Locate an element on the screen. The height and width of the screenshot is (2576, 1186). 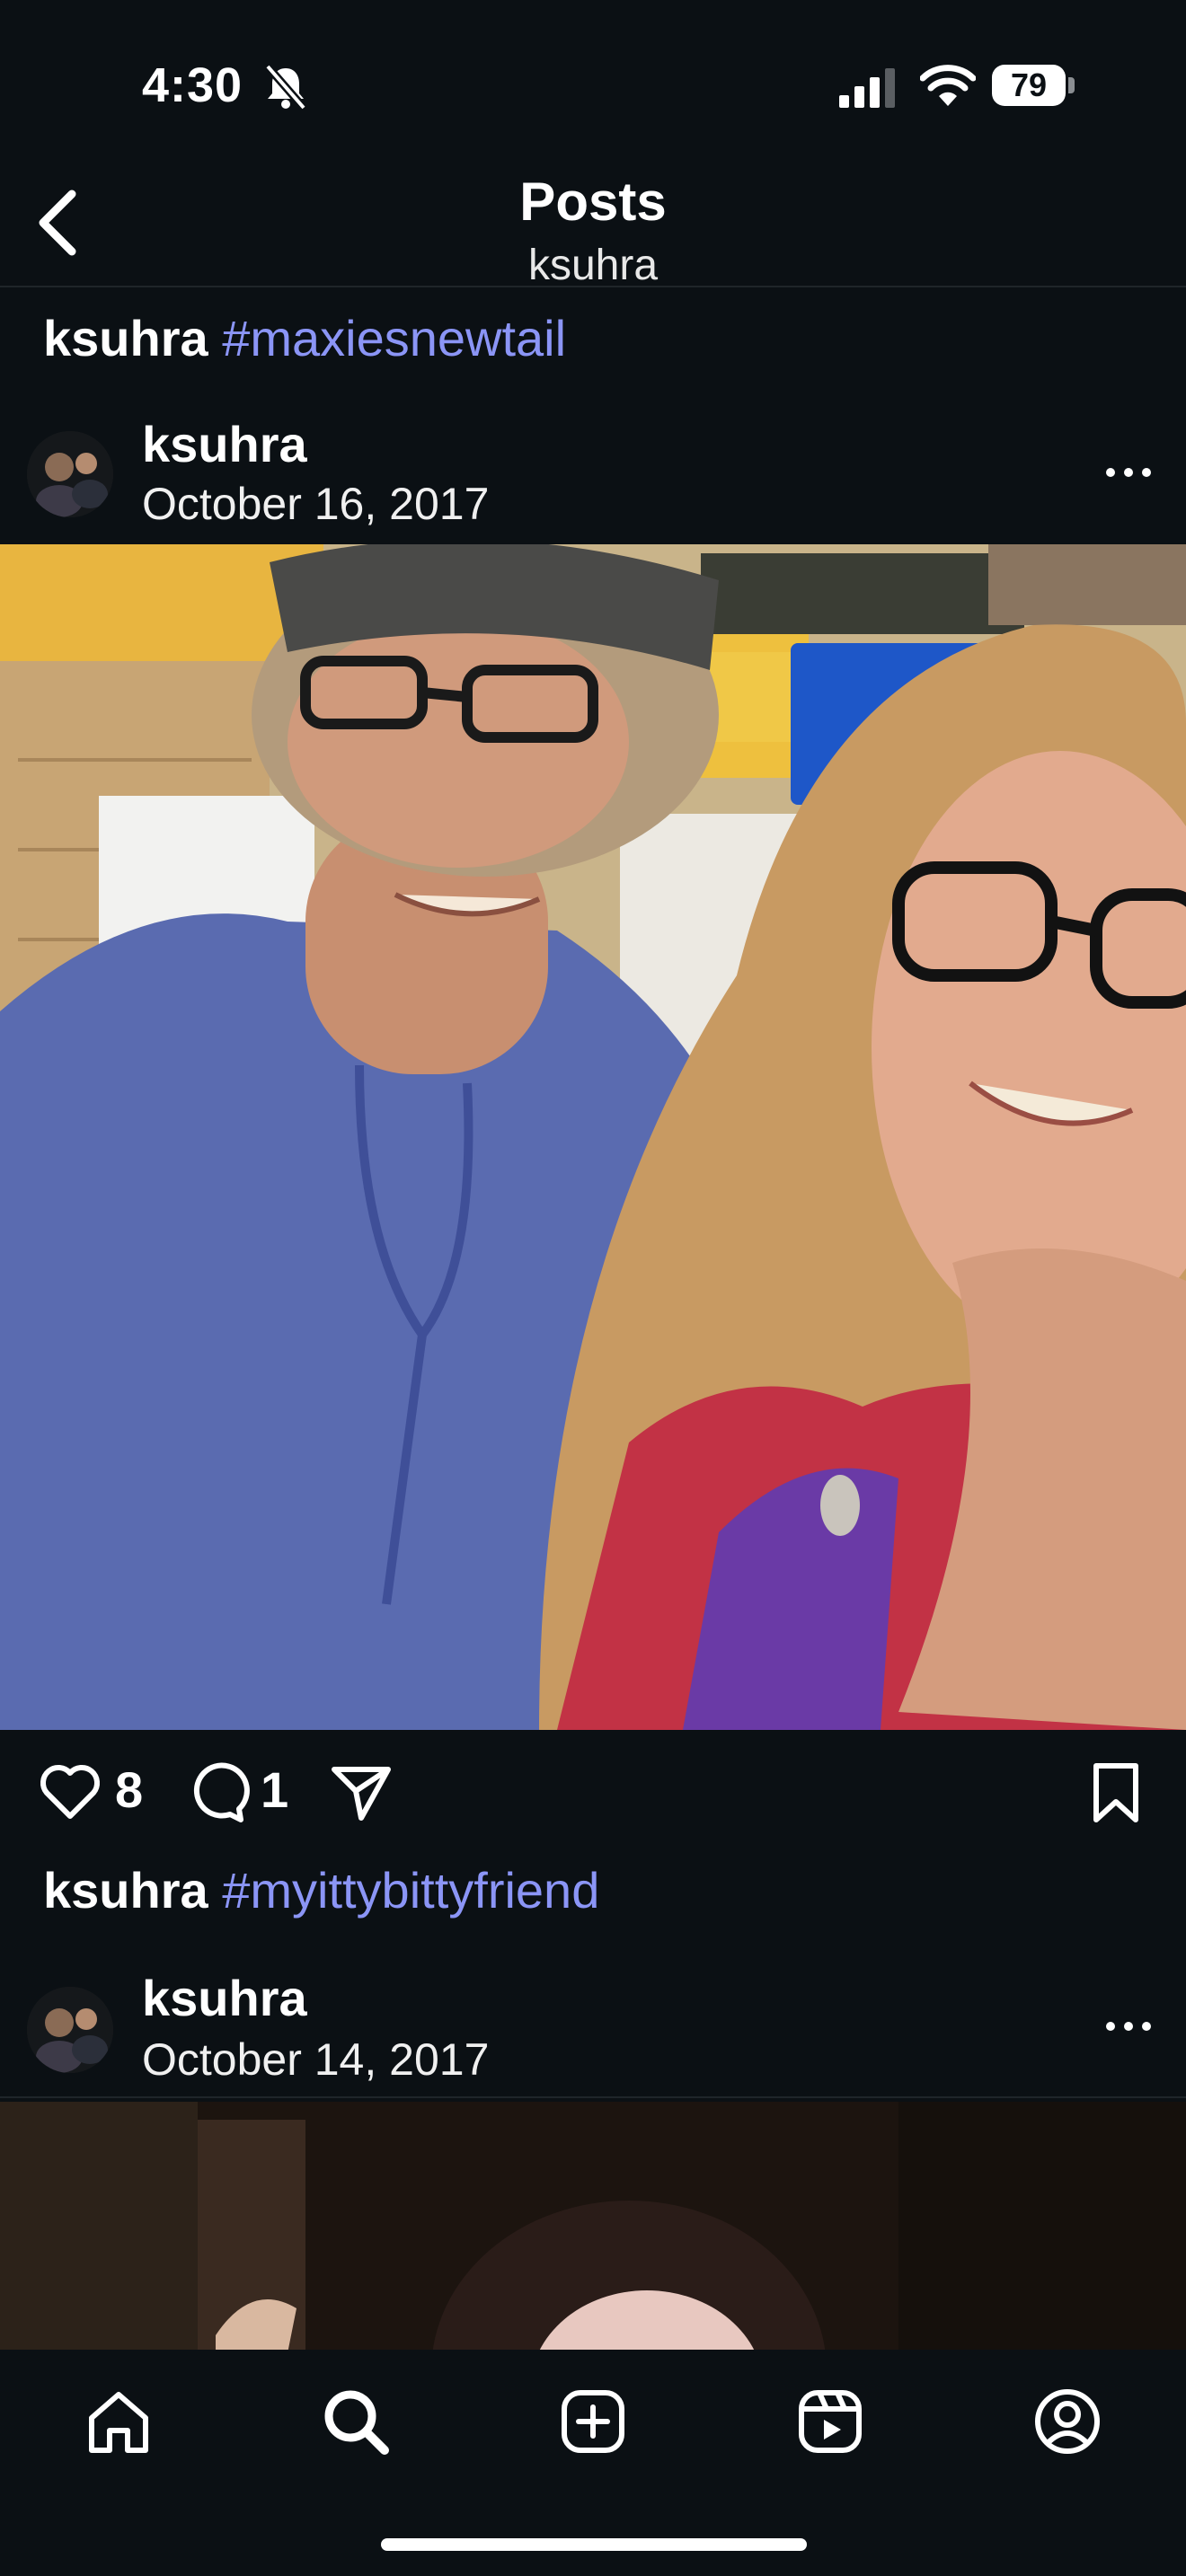
page-subtitle: ksuhra is located at coordinates (593, 265).